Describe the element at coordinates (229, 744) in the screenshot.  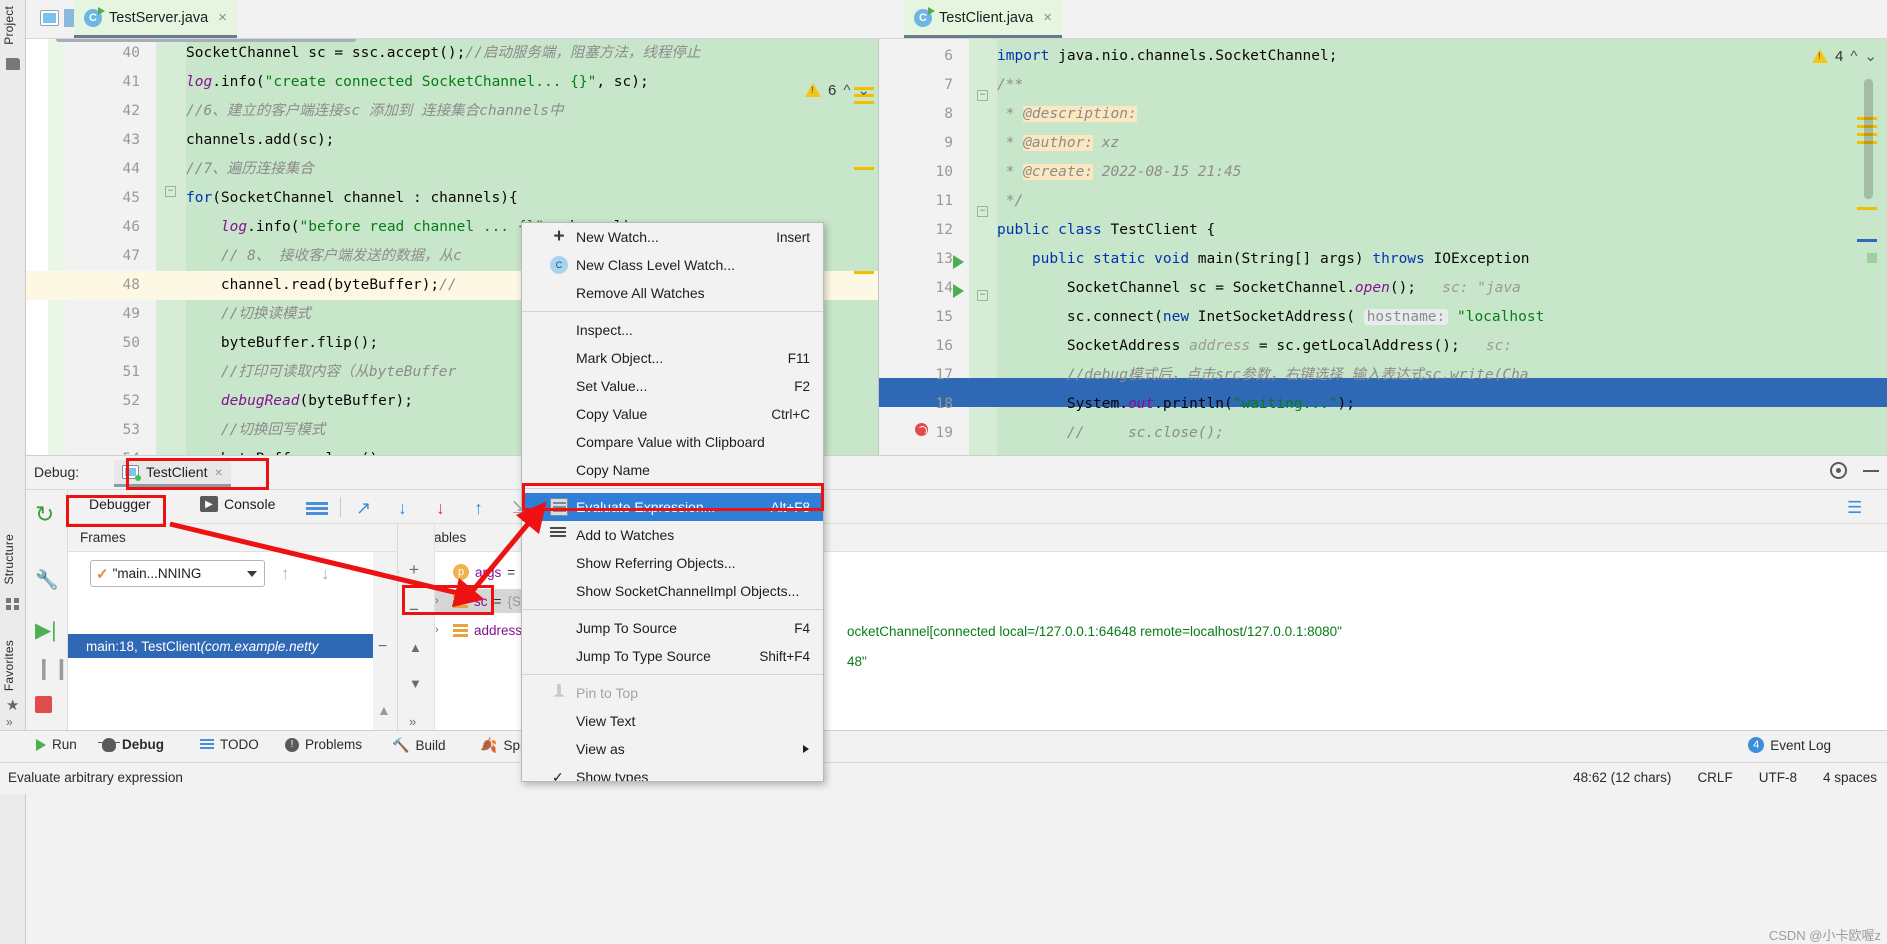
I see `status-tab-todo: TODO` at that location.